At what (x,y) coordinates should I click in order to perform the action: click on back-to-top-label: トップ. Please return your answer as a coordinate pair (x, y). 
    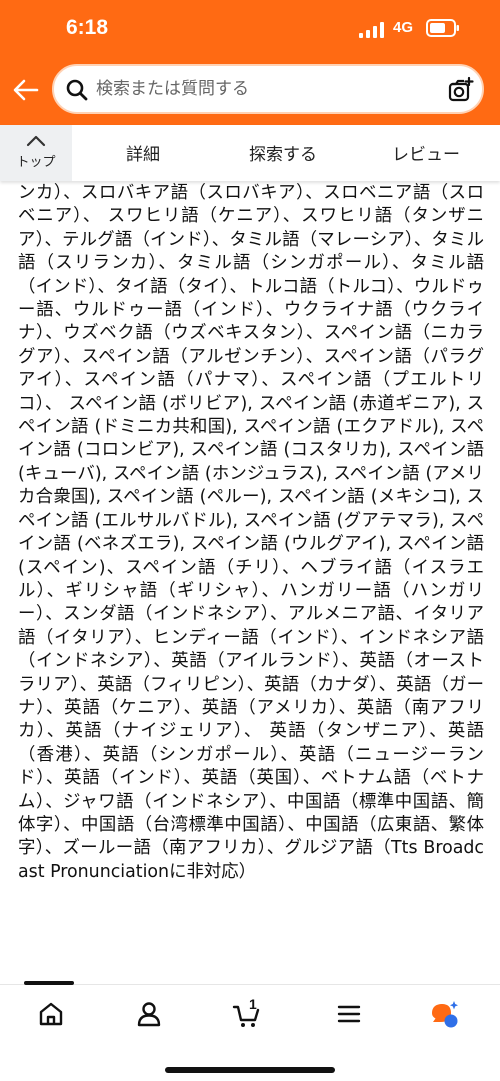
    Looking at the image, I should click on (36, 162).